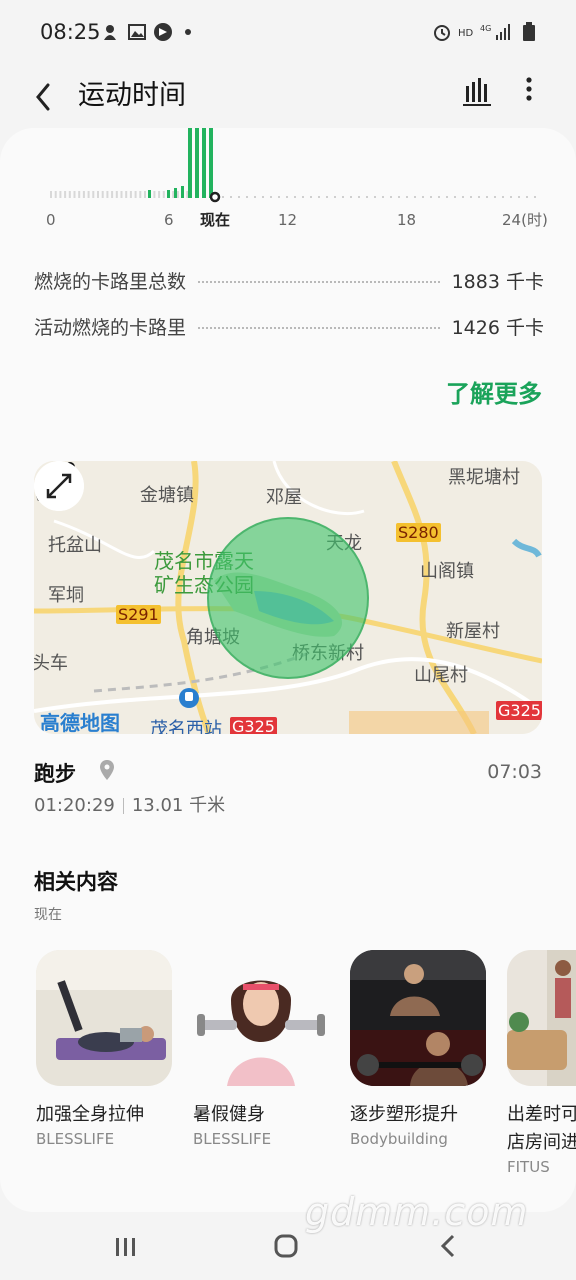 The width and height of the screenshot is (576, 1280). What do you see at coordinates (59, 486) in the screenshot?
I see `expand-map-icon` at bounding box center [59, 486].